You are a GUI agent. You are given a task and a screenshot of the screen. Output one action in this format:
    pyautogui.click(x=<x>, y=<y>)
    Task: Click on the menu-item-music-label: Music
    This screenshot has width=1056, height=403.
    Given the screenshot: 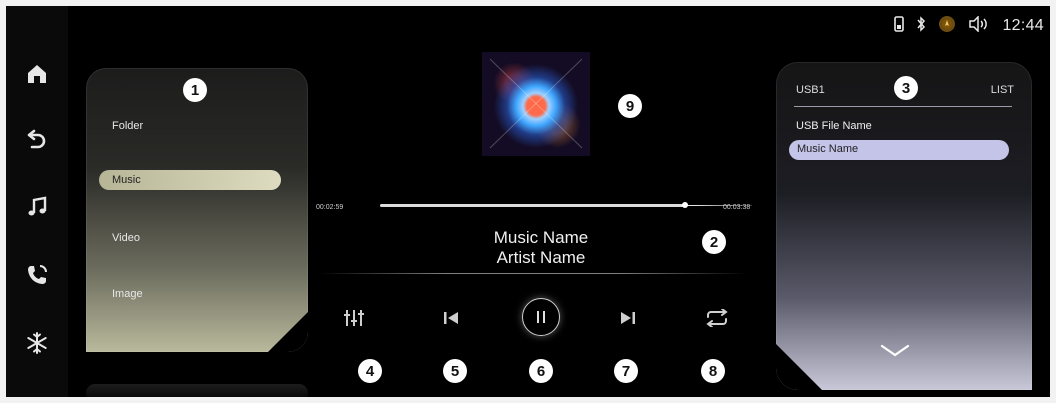 What is the action you would take?
    pyautogui.click(x=126, y=180)
    